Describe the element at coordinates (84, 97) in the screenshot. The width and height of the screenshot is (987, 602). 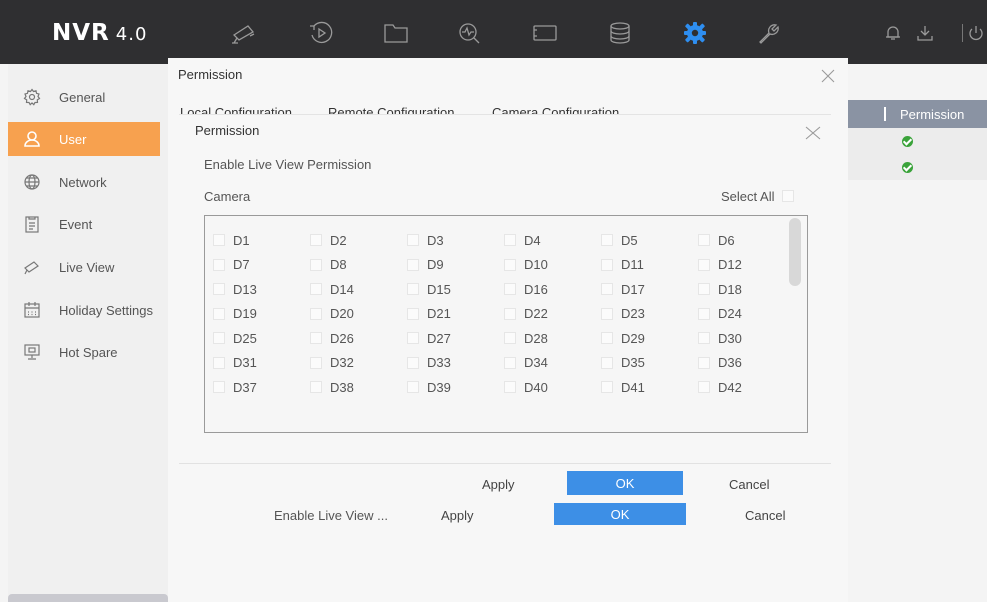
I see `sidebar-item-general: General` at that location.